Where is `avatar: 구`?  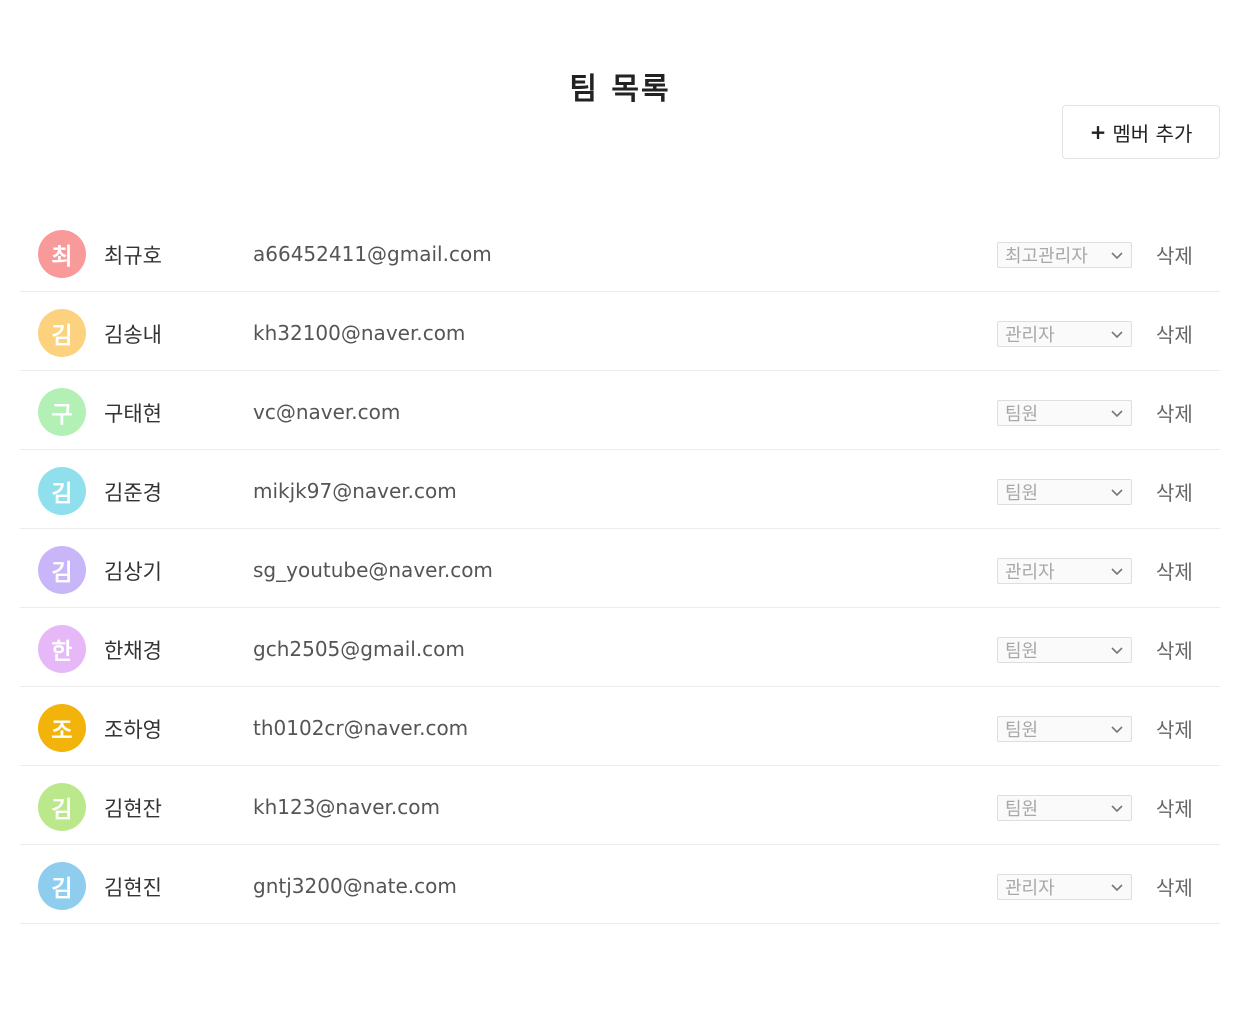
avatar: 구 is located at coordinates (62, 412).